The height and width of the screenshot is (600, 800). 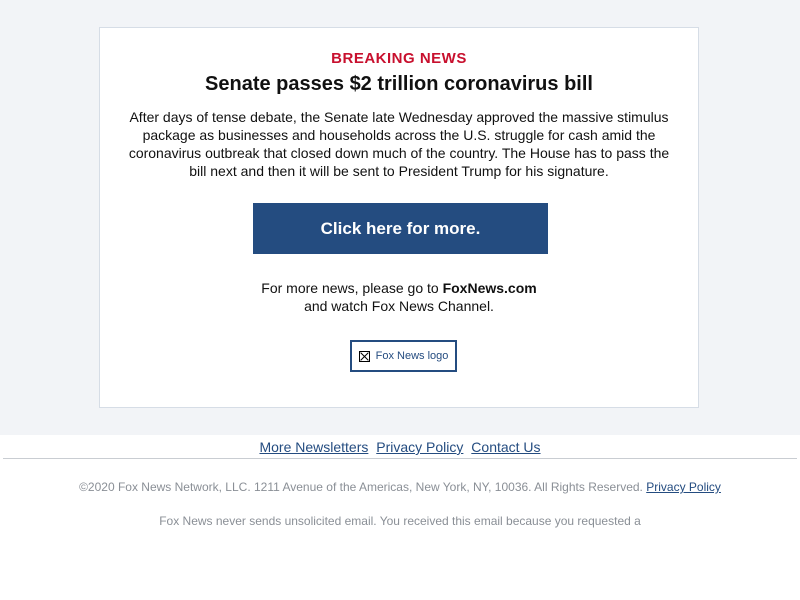 What do you see at coordinates (400, 228) in the screenshot?
I see `click-here-button: Click here for more.` at bounding box center [400, 228].